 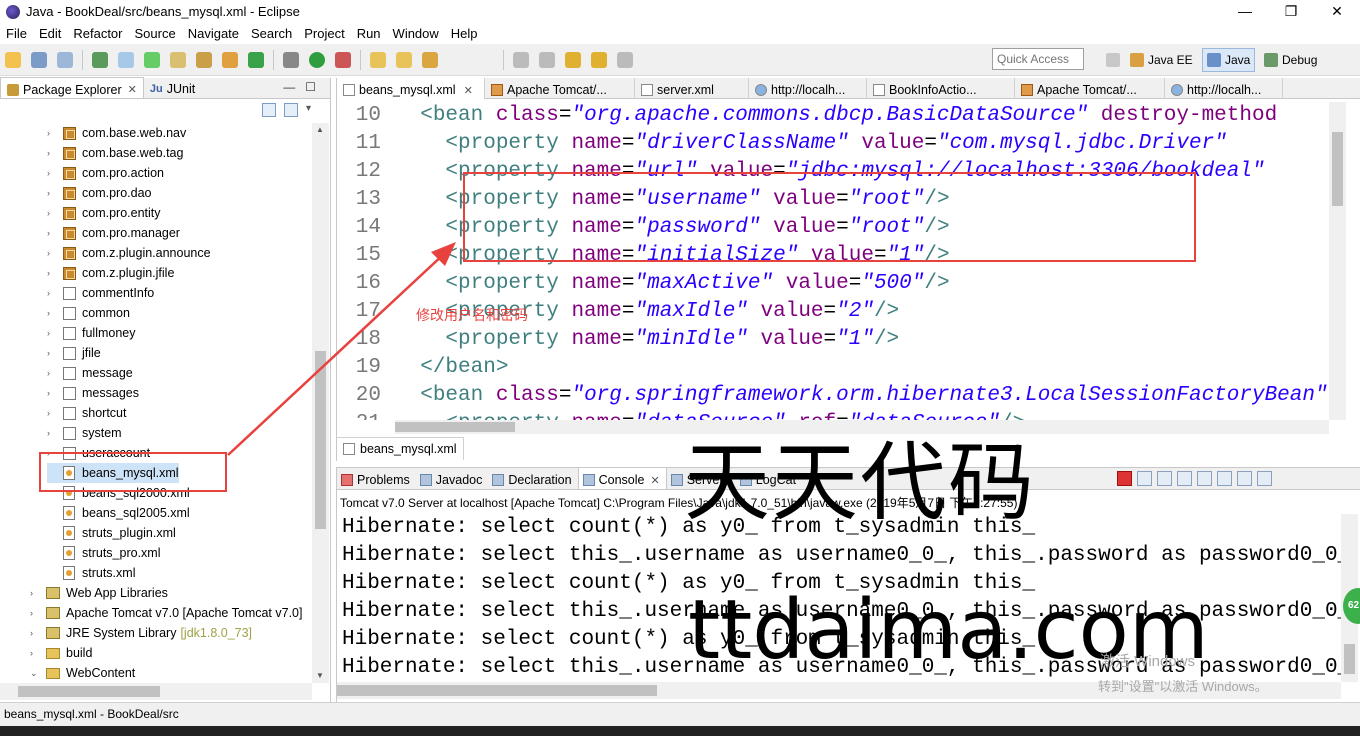 What do you see at coordinates (74, 353) in the screenshot?
I see `tree-item: › jfile` at bounding box center [74, 353].